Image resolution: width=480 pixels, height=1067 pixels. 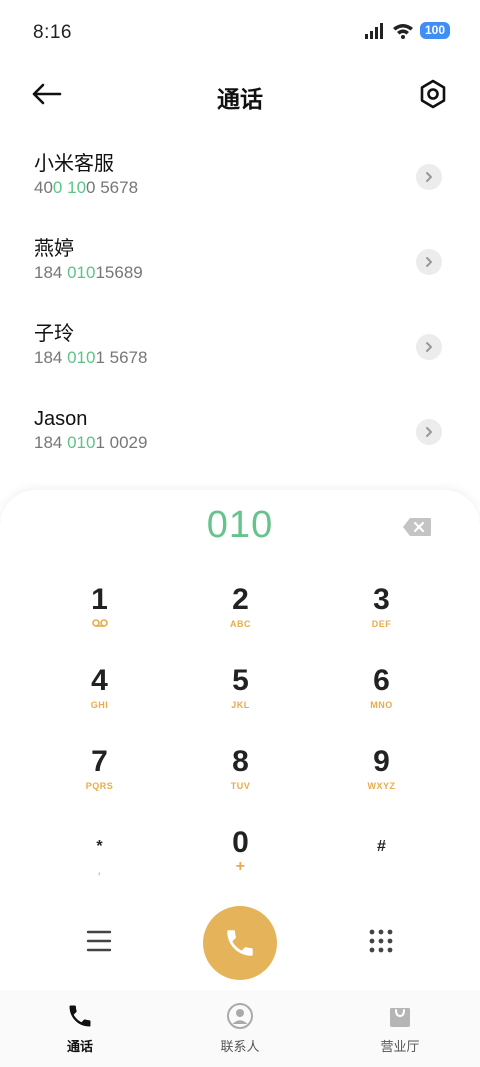 What do you see at coordinates (381, 599) in the screenshot?
I see `key-digit: 3` at bounding box center [381, 599].